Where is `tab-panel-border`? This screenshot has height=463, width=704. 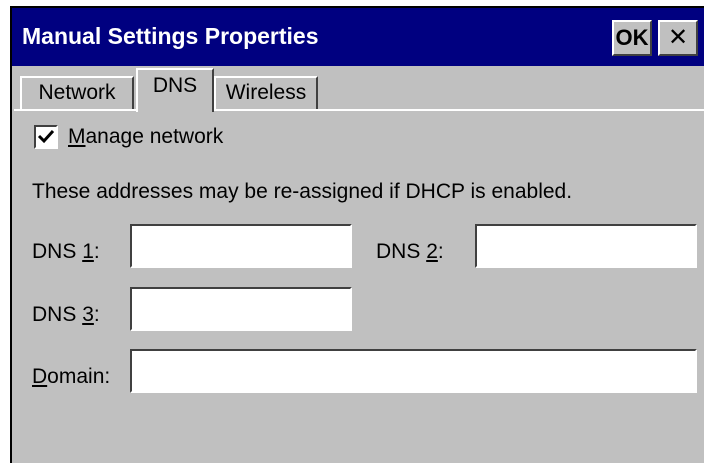
tab-panel-border is located at coordinates (359, 110).